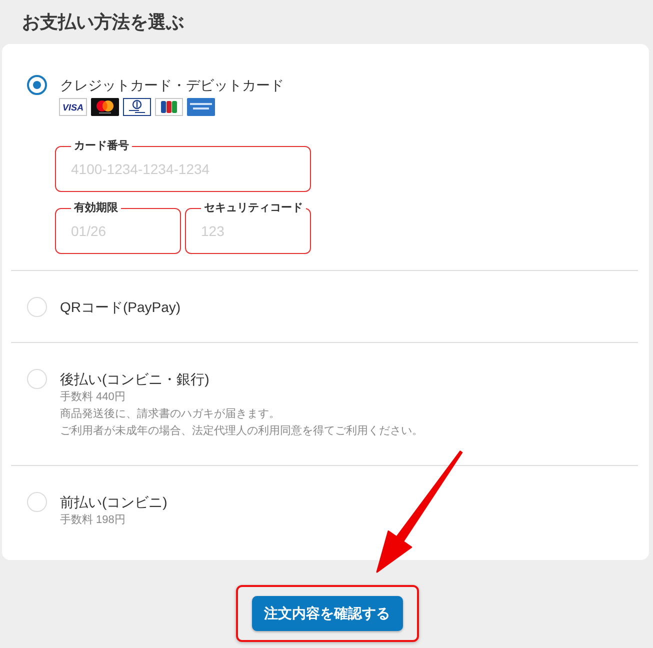  What do you see at coordinates (327, 613) in the screenshot?
I see `confirm-order-button: 注文内容を確認する` at bounding box center [327, 613].